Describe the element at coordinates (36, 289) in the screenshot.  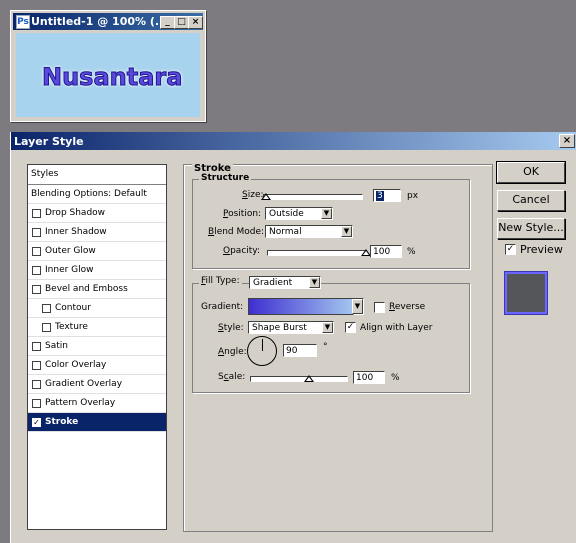
I see `bevel-emboss-checkbox` at that location.